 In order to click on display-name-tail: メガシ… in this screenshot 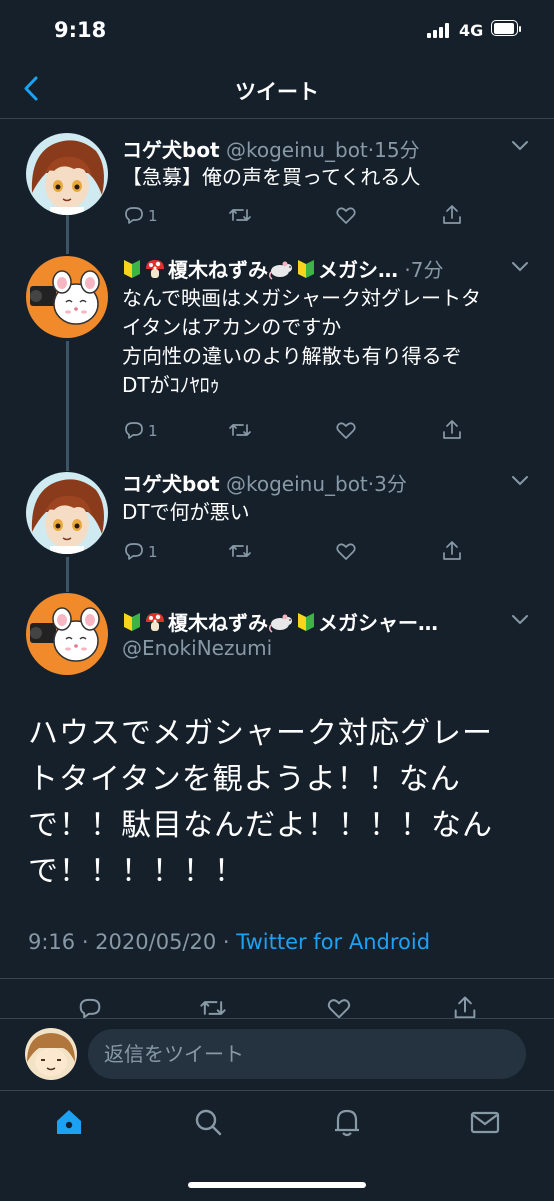, I will do `click(358, 270)`.